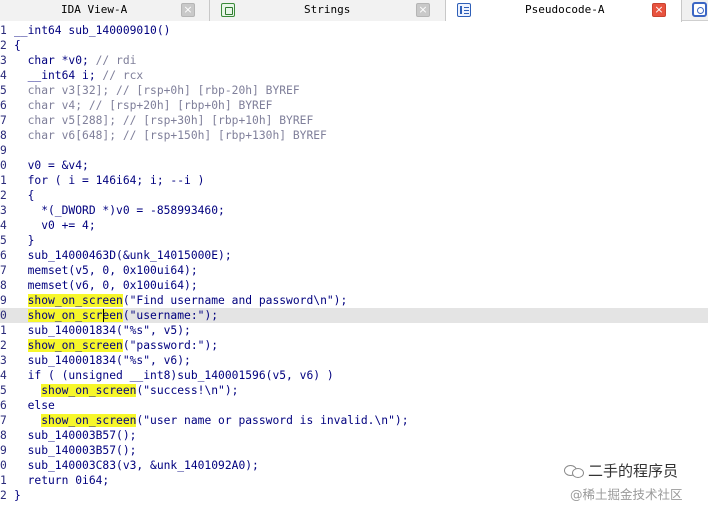  Describe the element at coordinates (354, 240) in the screenshot. I see `code-line: 5 }` at that location.